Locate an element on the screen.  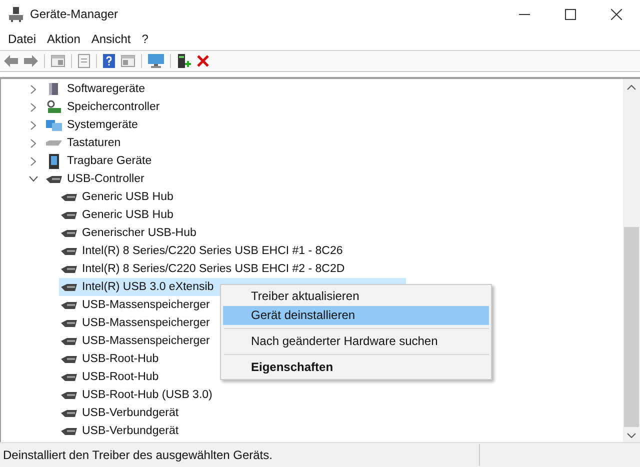
status-text: Deinstalliert den Treiber des ausgewählten Geräts. is located at coordinates (137, 455).